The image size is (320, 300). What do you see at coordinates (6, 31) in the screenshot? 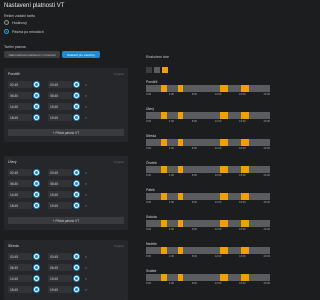
I see `radio-checked-icon` at bounding box center [6, 31].